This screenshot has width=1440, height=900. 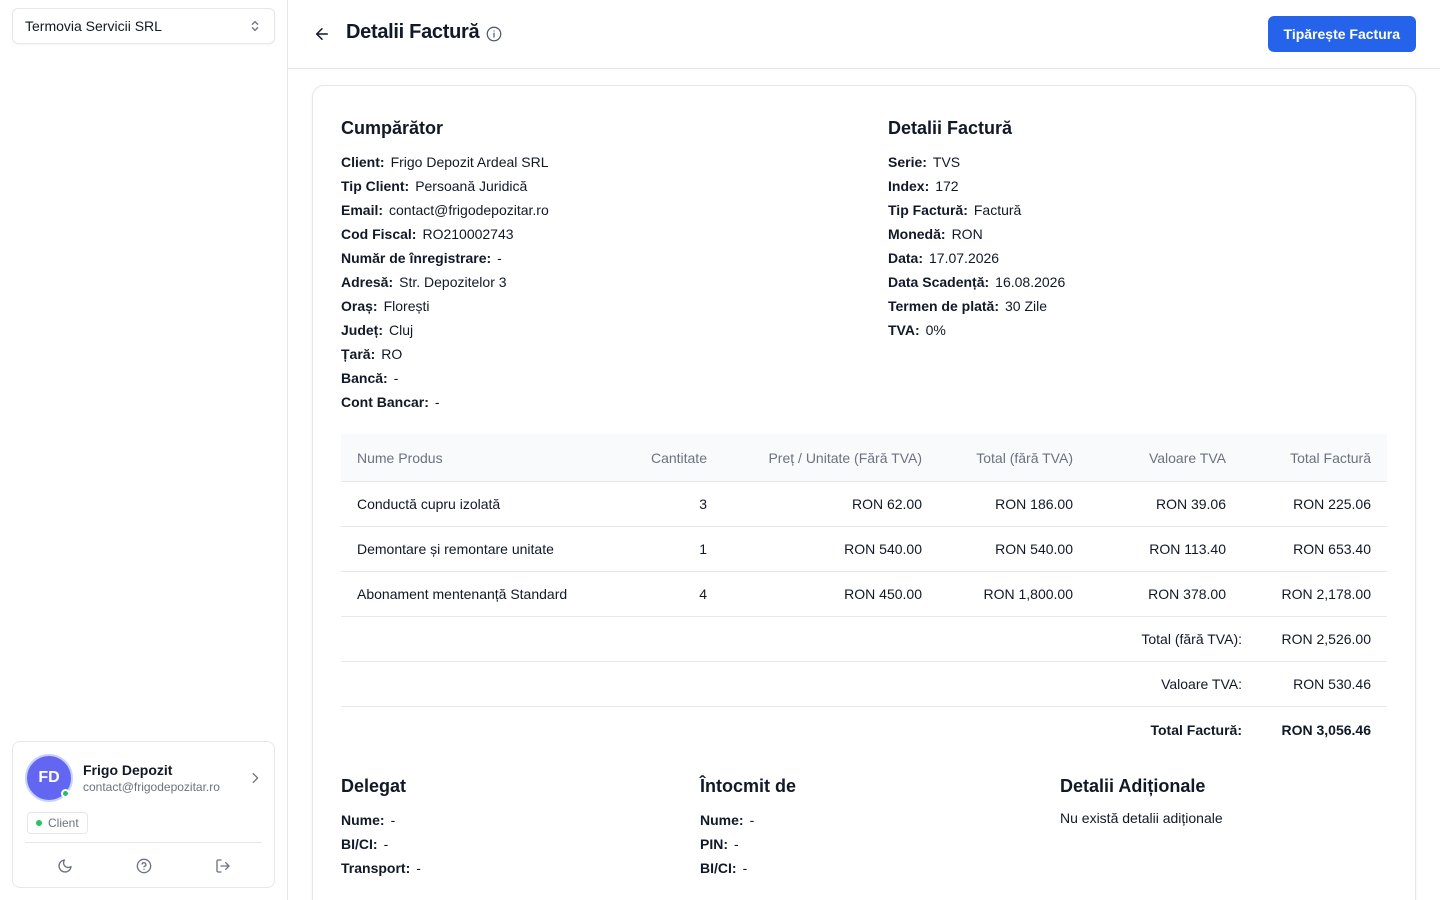 I want to click on back-button, so click(x=322, y=34).